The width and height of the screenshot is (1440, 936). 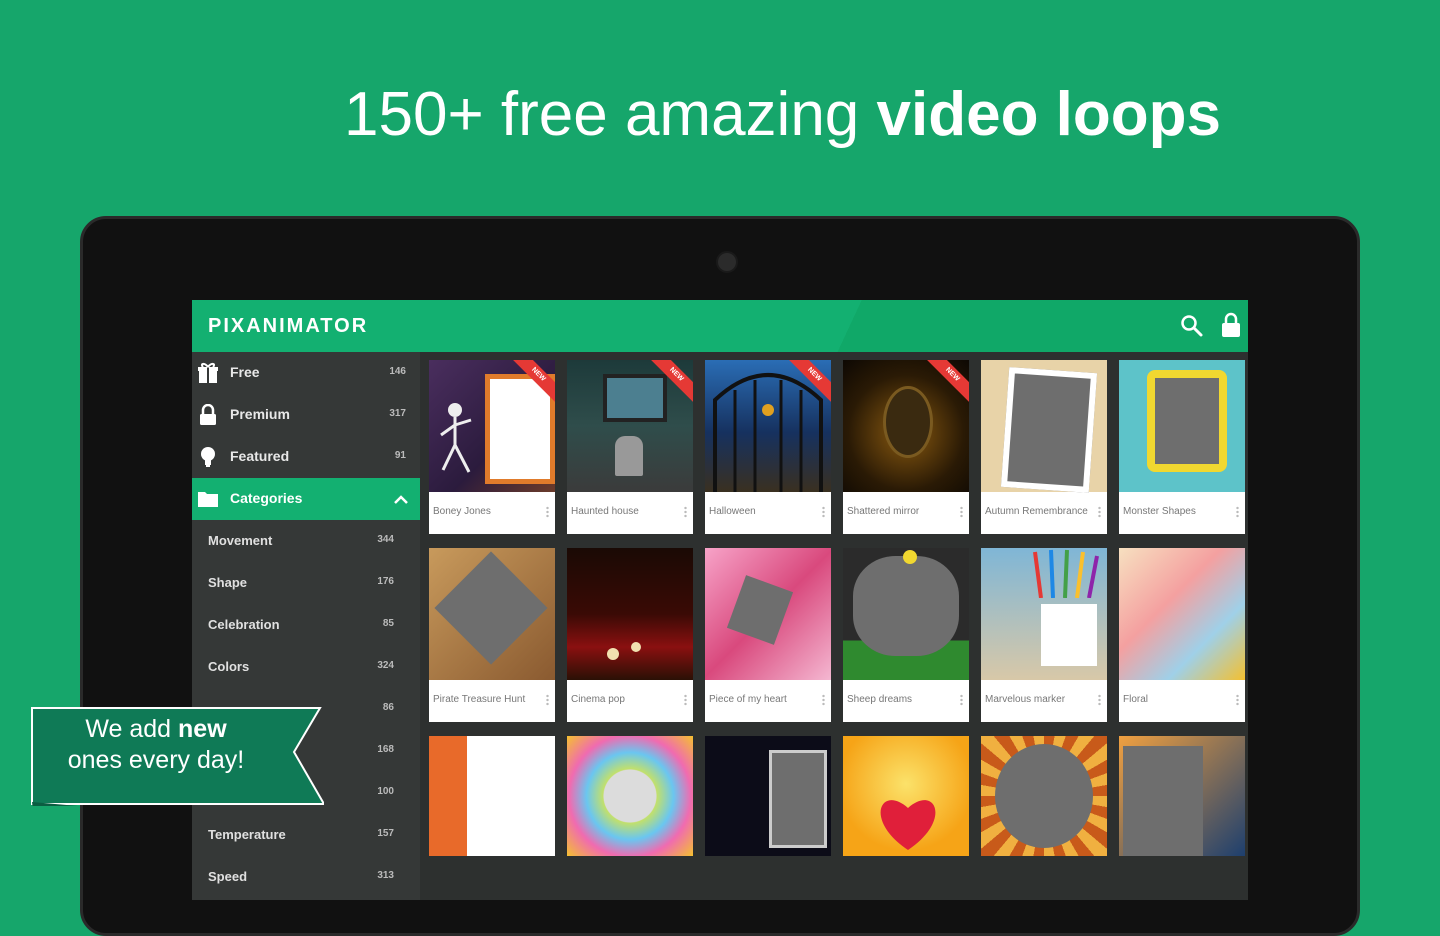 I want to click on video-card: NEW Haunted house, so click(x=630, y=447).